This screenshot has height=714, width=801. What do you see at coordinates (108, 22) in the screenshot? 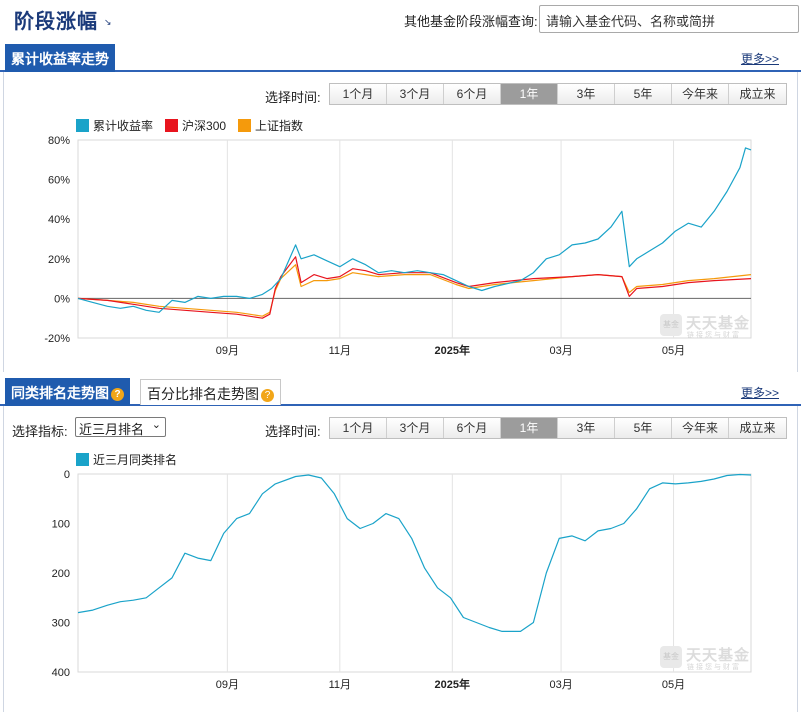
I see `title-arrow-icon: ↘` at bounding box center [108, 22].